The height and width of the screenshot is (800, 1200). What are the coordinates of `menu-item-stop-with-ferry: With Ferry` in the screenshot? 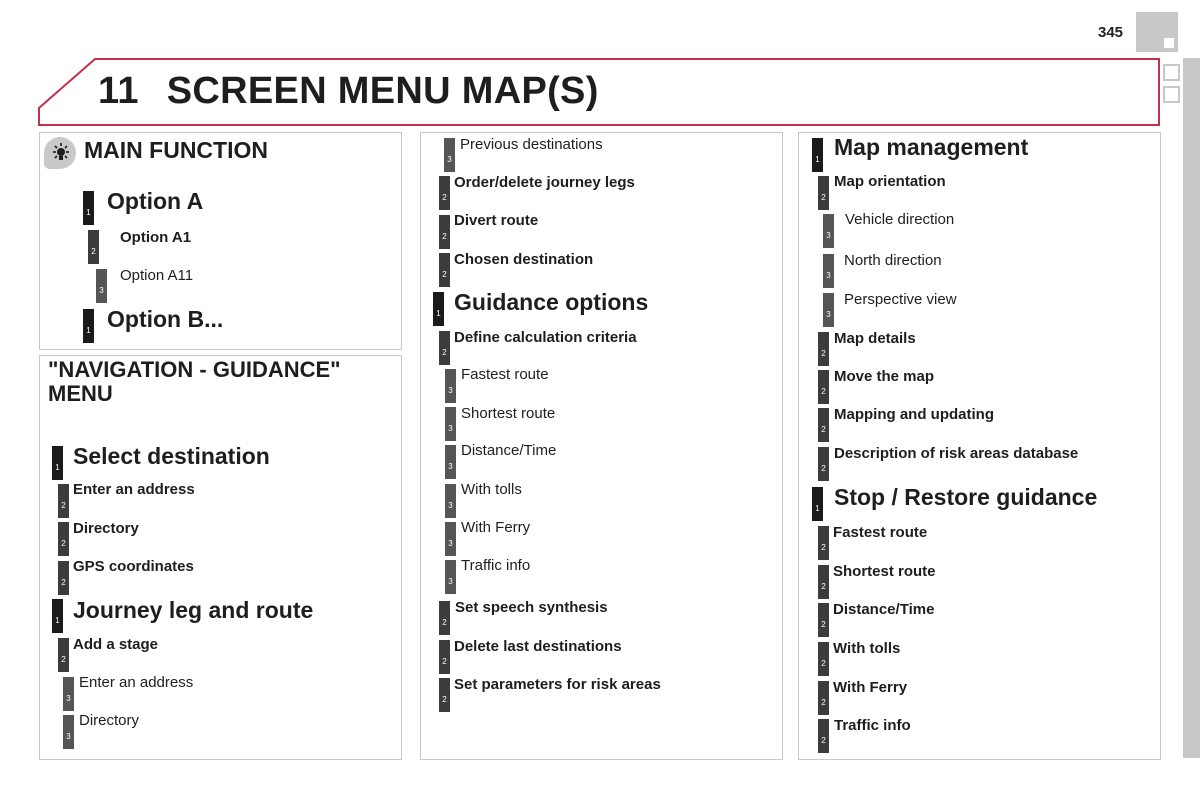 It's located at (870, 687).